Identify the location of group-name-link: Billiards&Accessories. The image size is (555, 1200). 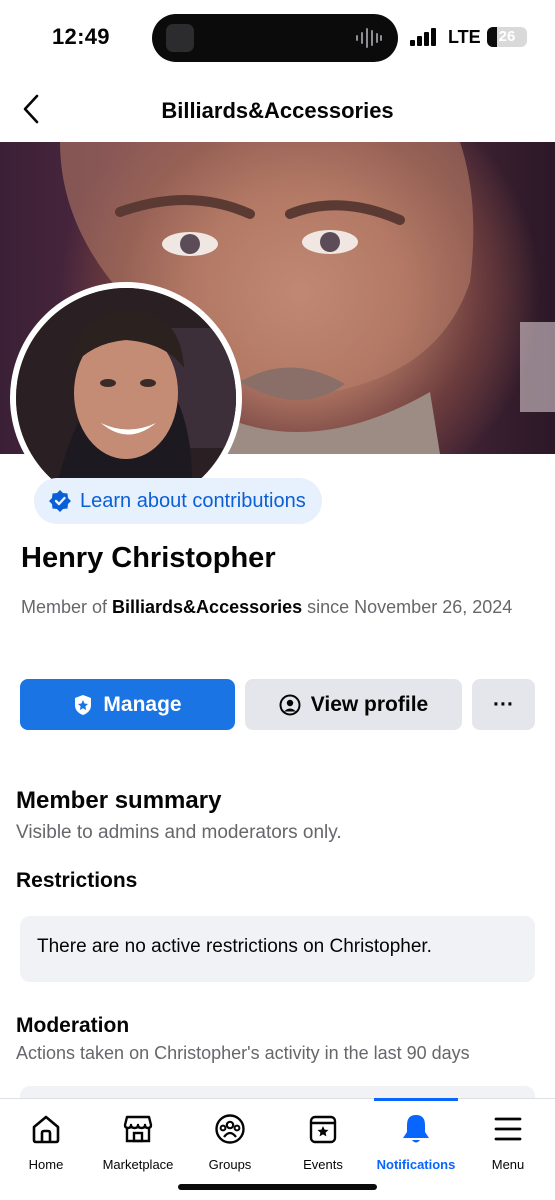
(207, 607).